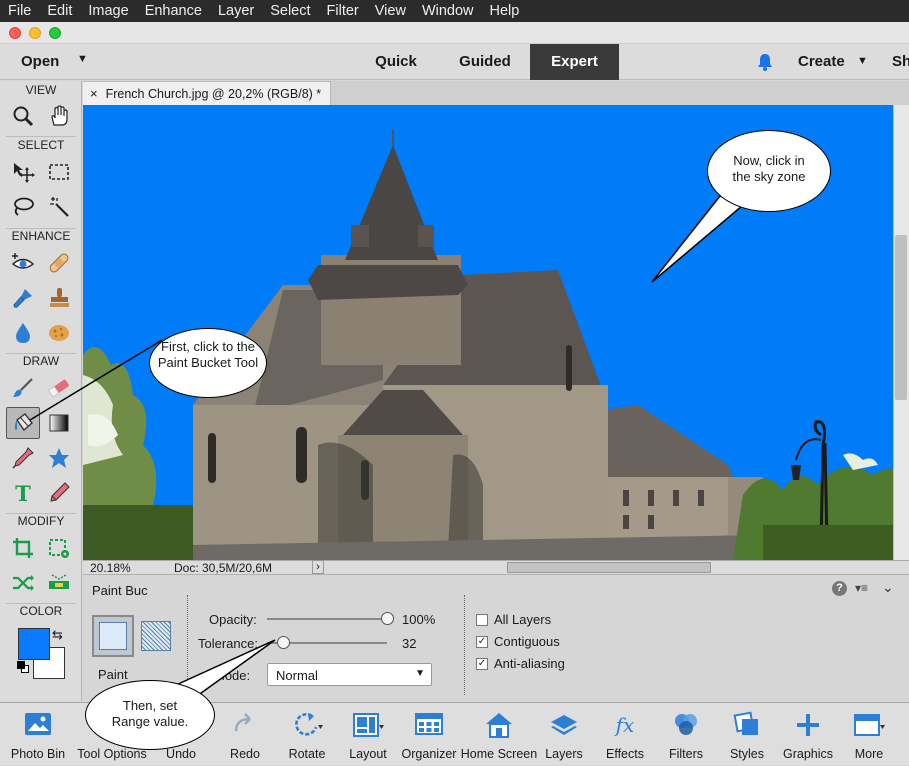 Image resolution: width=909 pixels, height=766 pixels. What do you see at coordinates (150, 715) in the screenshot?
I see `instruction-bubble-3: Then, set Range value.` at bounding box center [150, 715].